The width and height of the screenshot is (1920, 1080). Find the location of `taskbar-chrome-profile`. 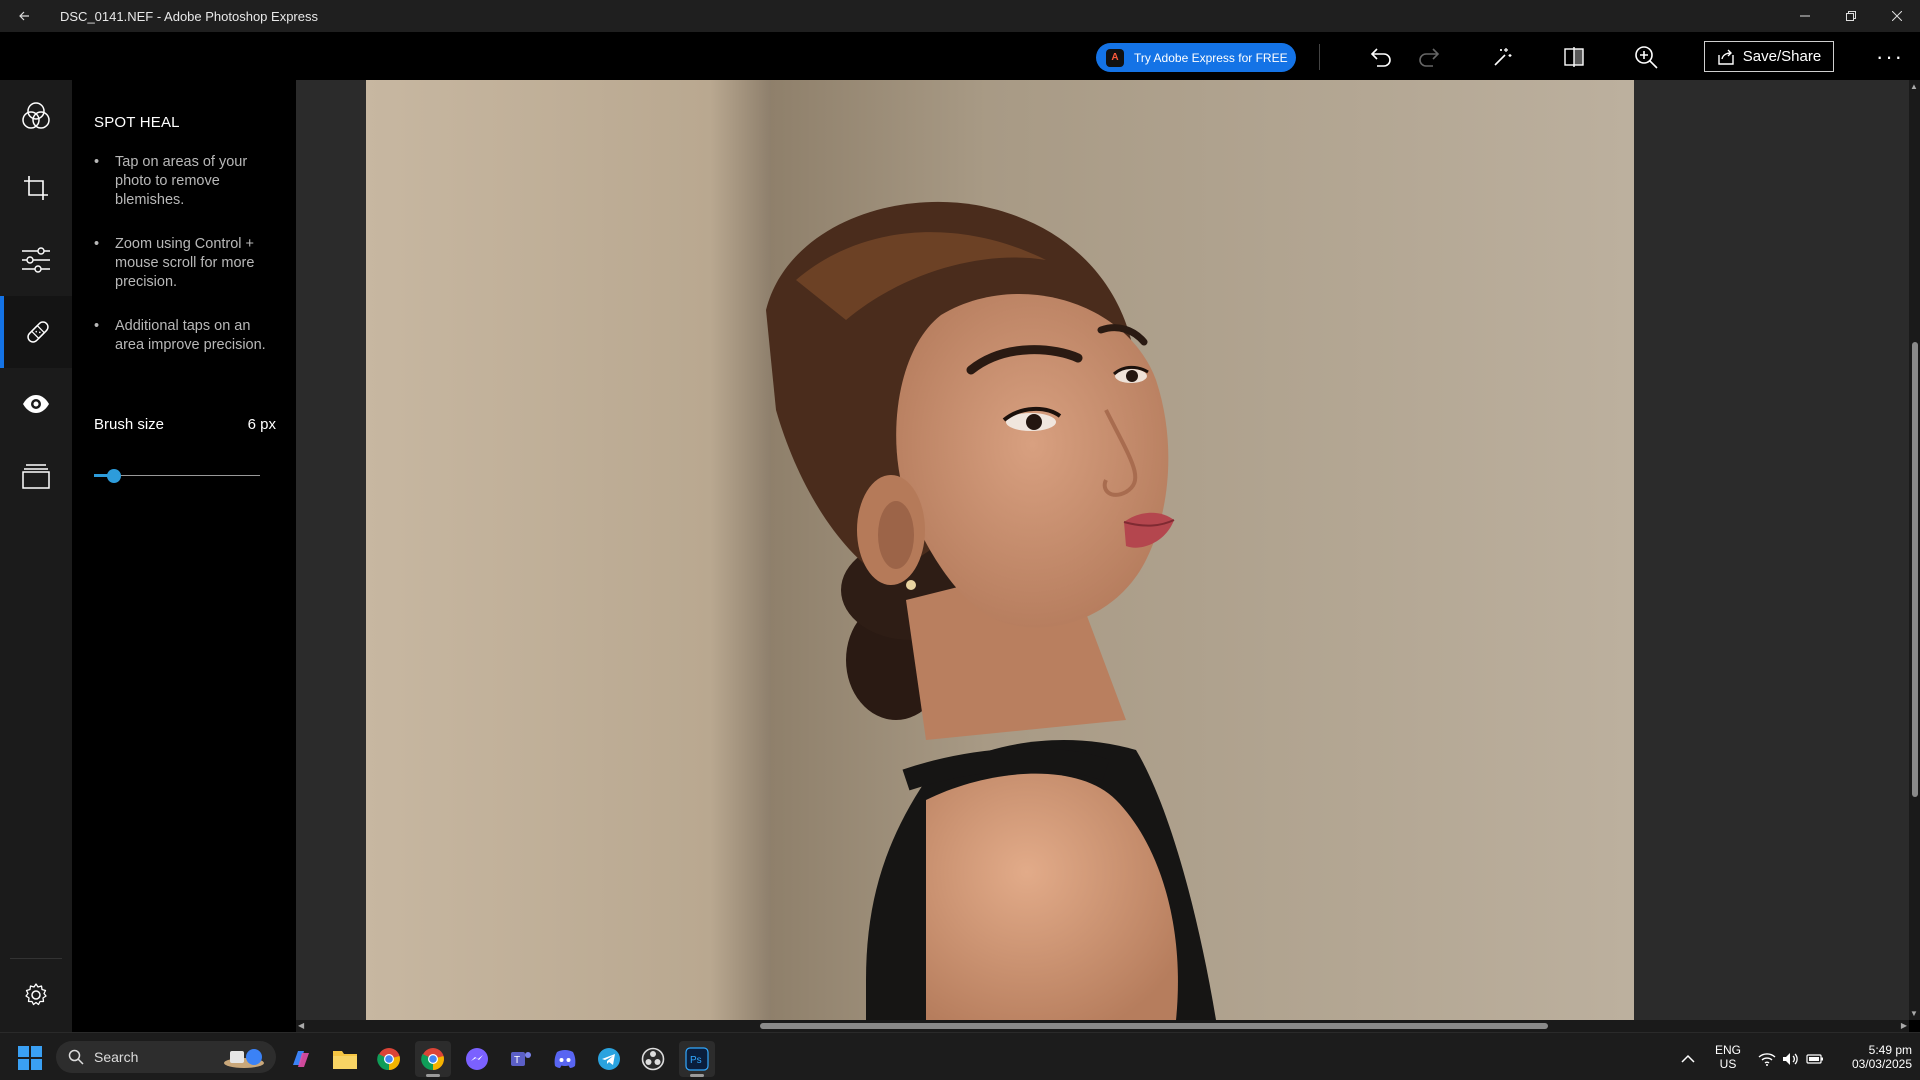

taskbar-chrome-profile is located at coordinates (433, 1059).